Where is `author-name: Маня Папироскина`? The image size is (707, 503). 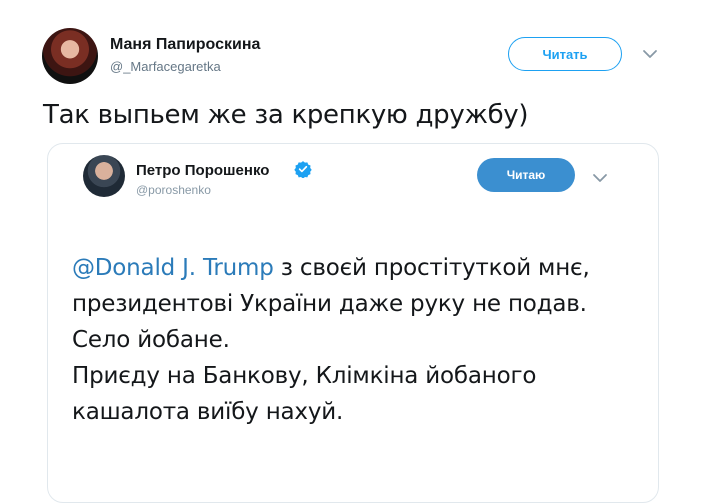 author-name: Маня Папироскина is located at coordinates (185, 45).